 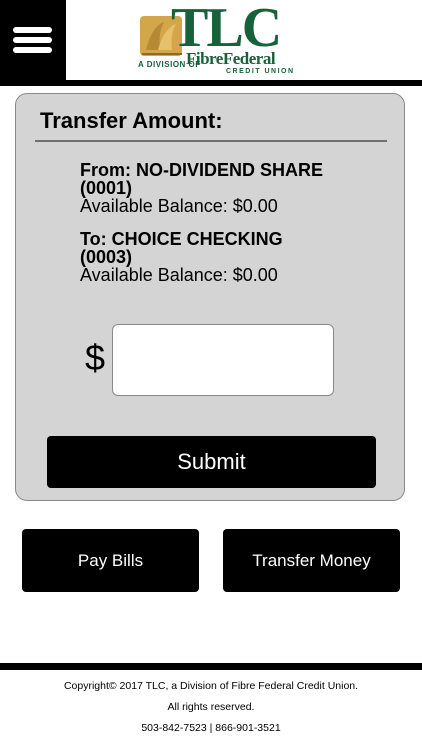 What do you see at coordinates (211, 728) in the screenshot?
I see `footer-phones: 503-842-7523 | 866-901-3521` at bounding box center [211, 728].